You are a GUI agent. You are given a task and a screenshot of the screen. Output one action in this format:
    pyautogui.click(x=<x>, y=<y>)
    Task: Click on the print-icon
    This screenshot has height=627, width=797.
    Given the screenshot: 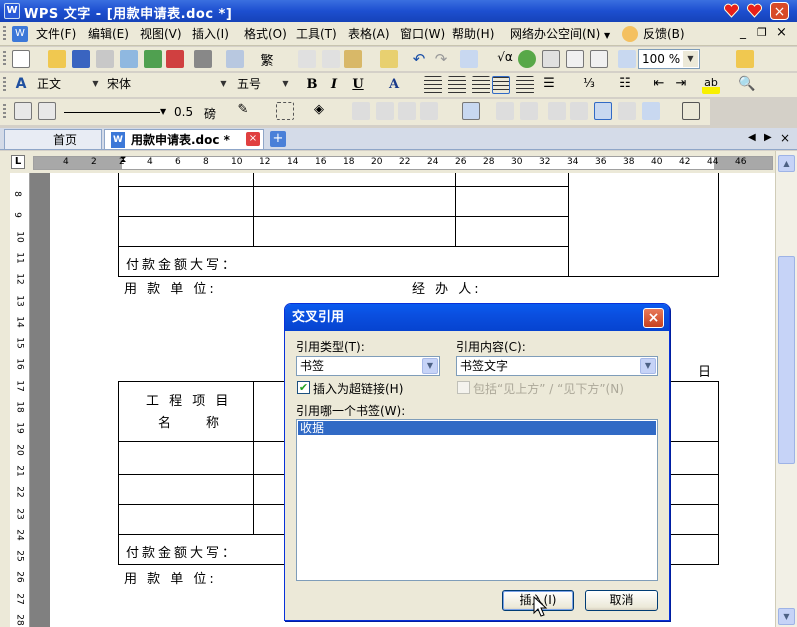 What is the action you would take?
    pyautogui.click(x=203, y=59)
    